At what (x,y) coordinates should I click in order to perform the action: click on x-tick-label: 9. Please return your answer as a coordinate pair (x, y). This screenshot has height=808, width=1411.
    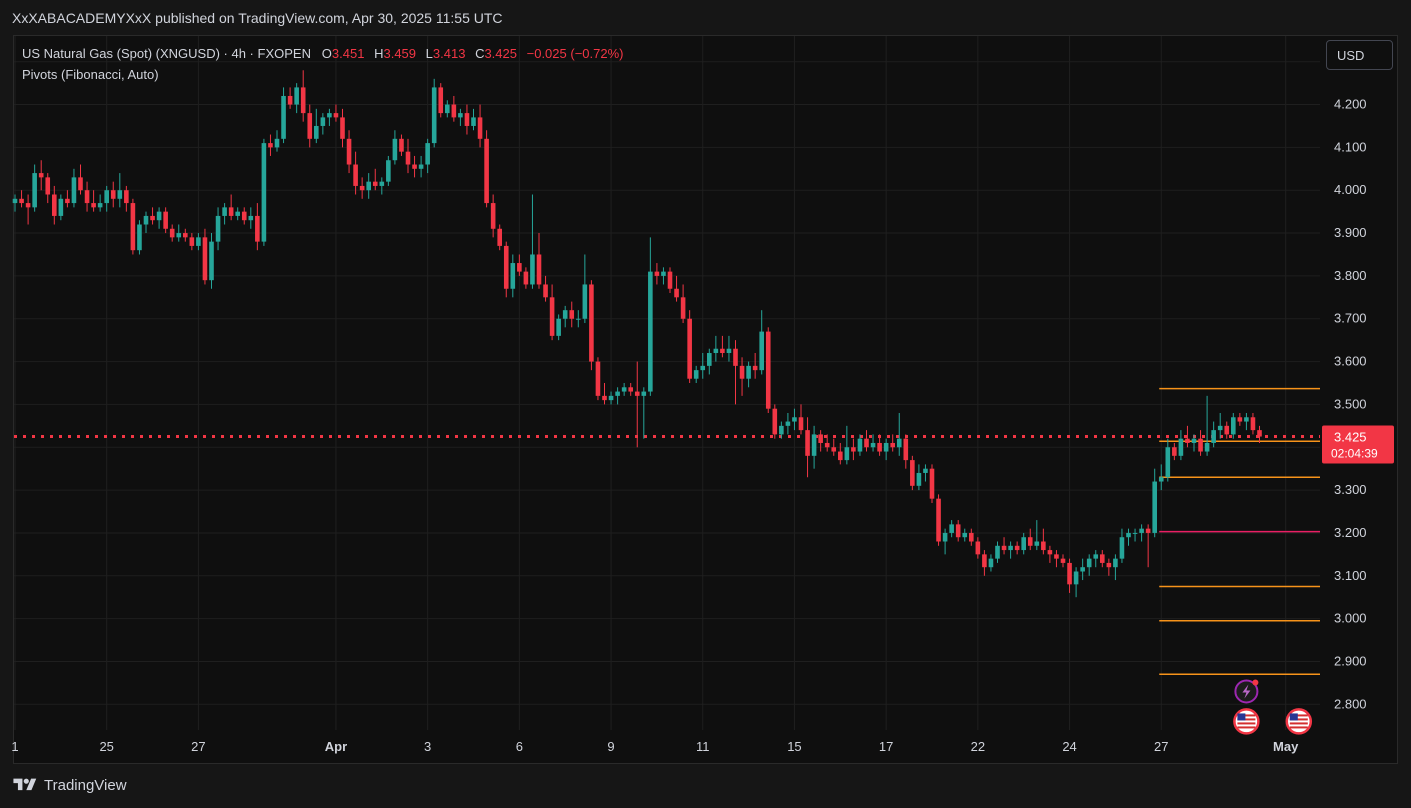
    Looking at the image, I should click on (610, 746).